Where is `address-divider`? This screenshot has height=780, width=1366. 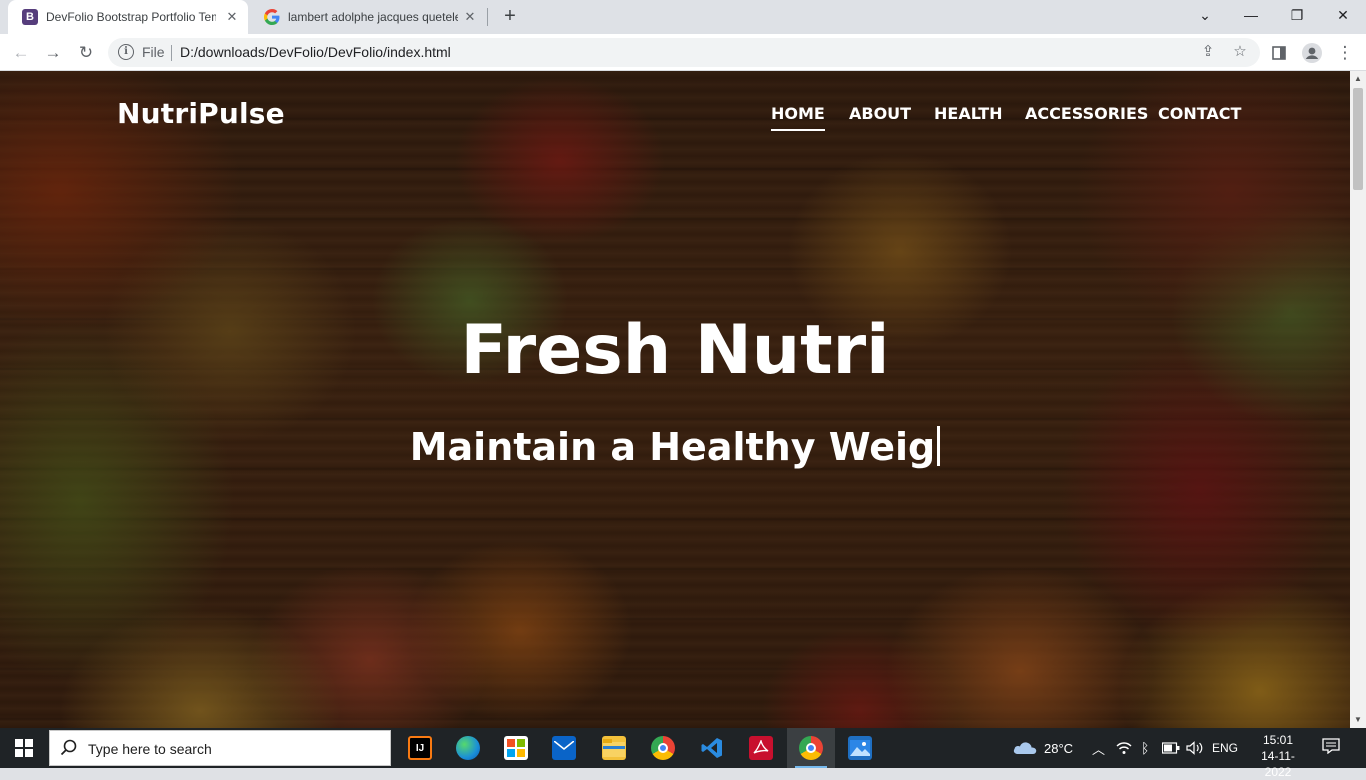
address-divider is located at coordinates (171, 53).